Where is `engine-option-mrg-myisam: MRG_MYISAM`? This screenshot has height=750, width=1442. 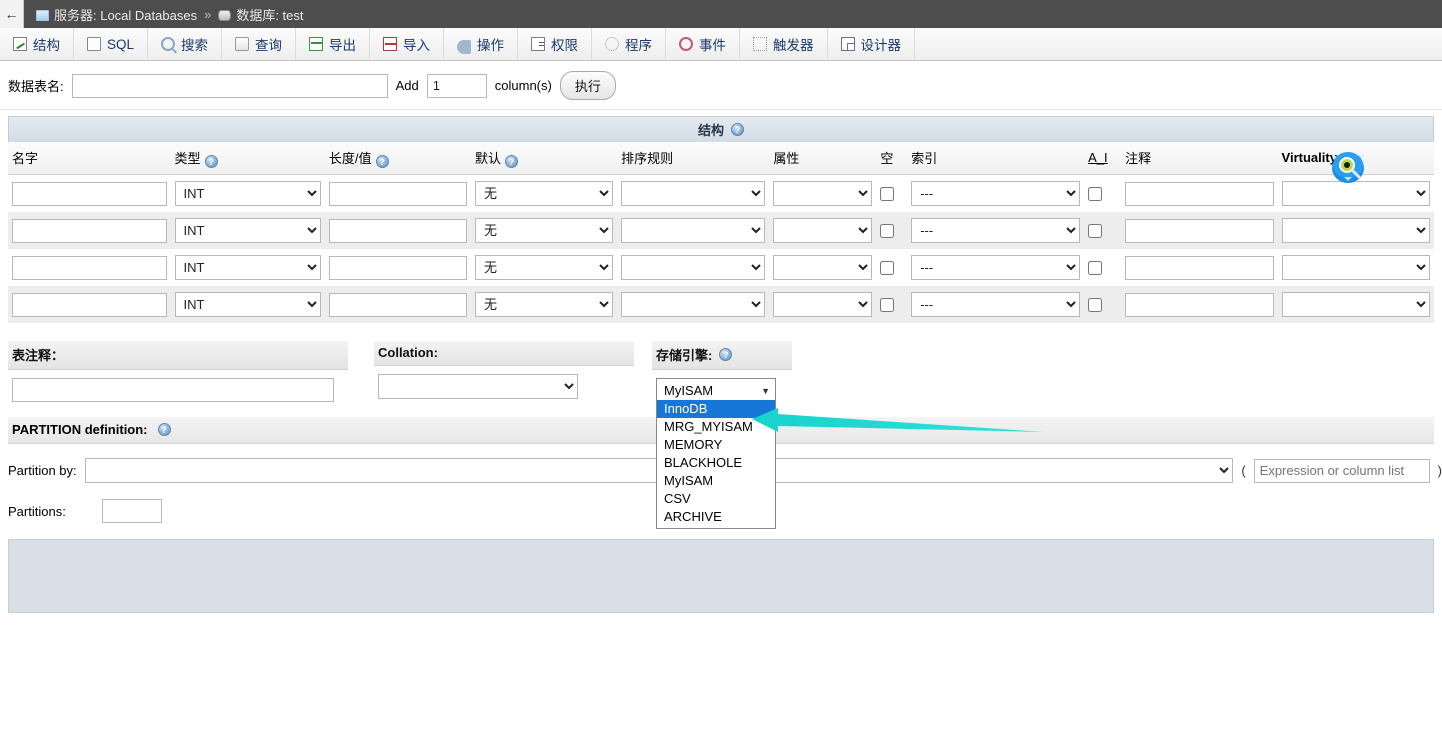 engine-option-mrg-myisam: MRG_MYISAM is located at coordinates (716, 427).